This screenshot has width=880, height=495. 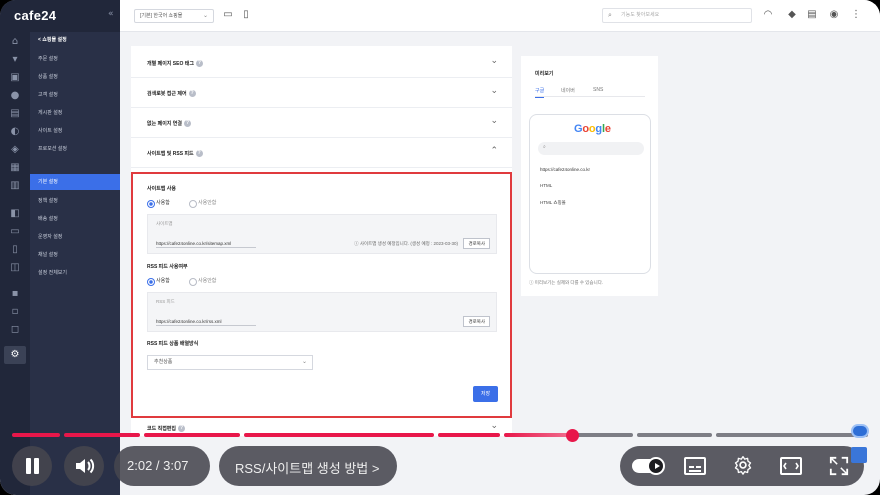 What do you see at coordinates (640, 15) in the screenshot?
I see `search-placeholder: 기능도 찾아보세요` at bounding box center [640, 15].